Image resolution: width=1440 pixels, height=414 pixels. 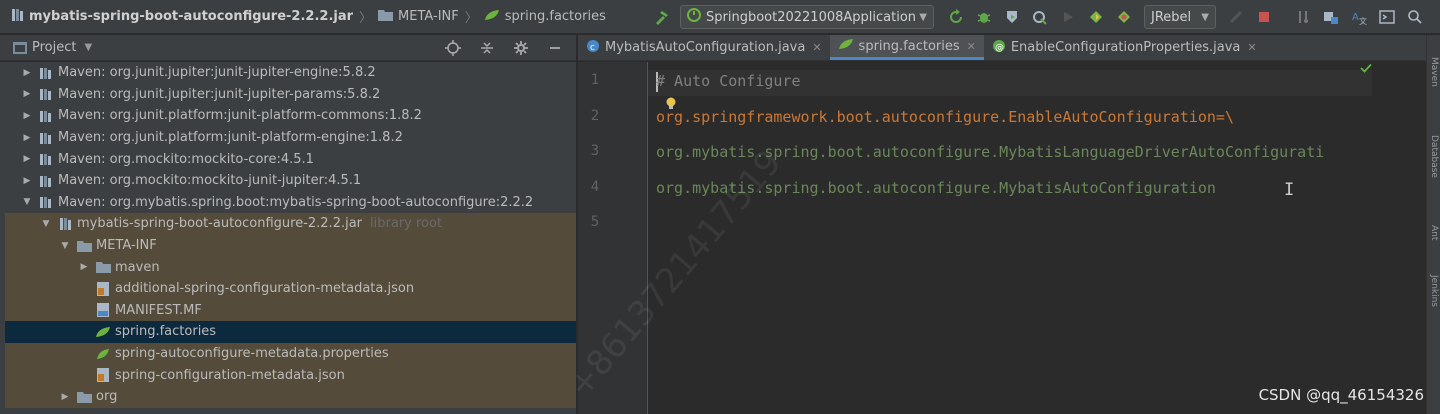 I want to click on spring-boot-icon, so click(x=694, y=17).